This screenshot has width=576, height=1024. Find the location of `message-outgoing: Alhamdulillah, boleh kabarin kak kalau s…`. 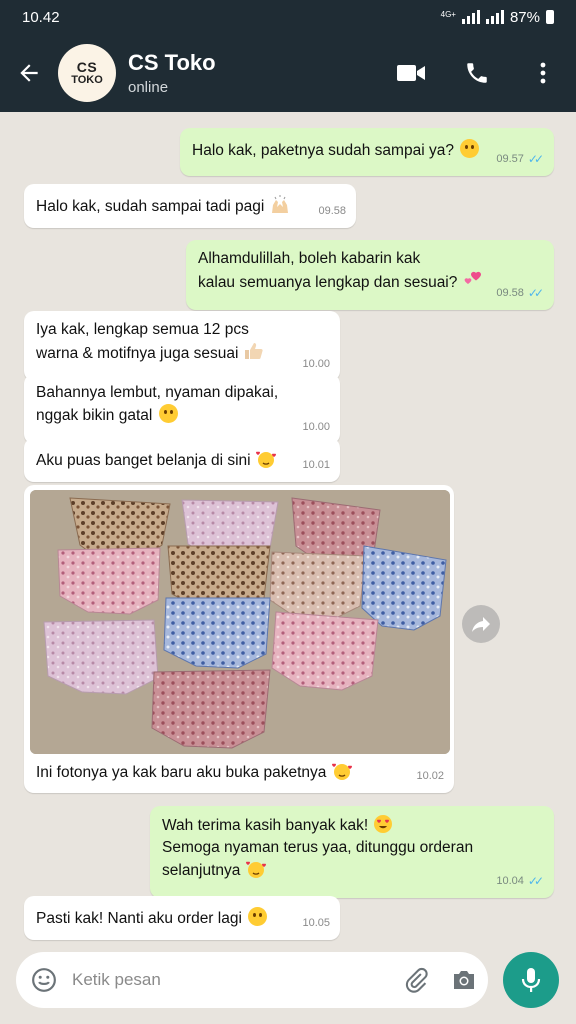

message-outgoing: Alhamdulillah, boleh kabarin kak kalau s… is located at coordinates (370, 275).